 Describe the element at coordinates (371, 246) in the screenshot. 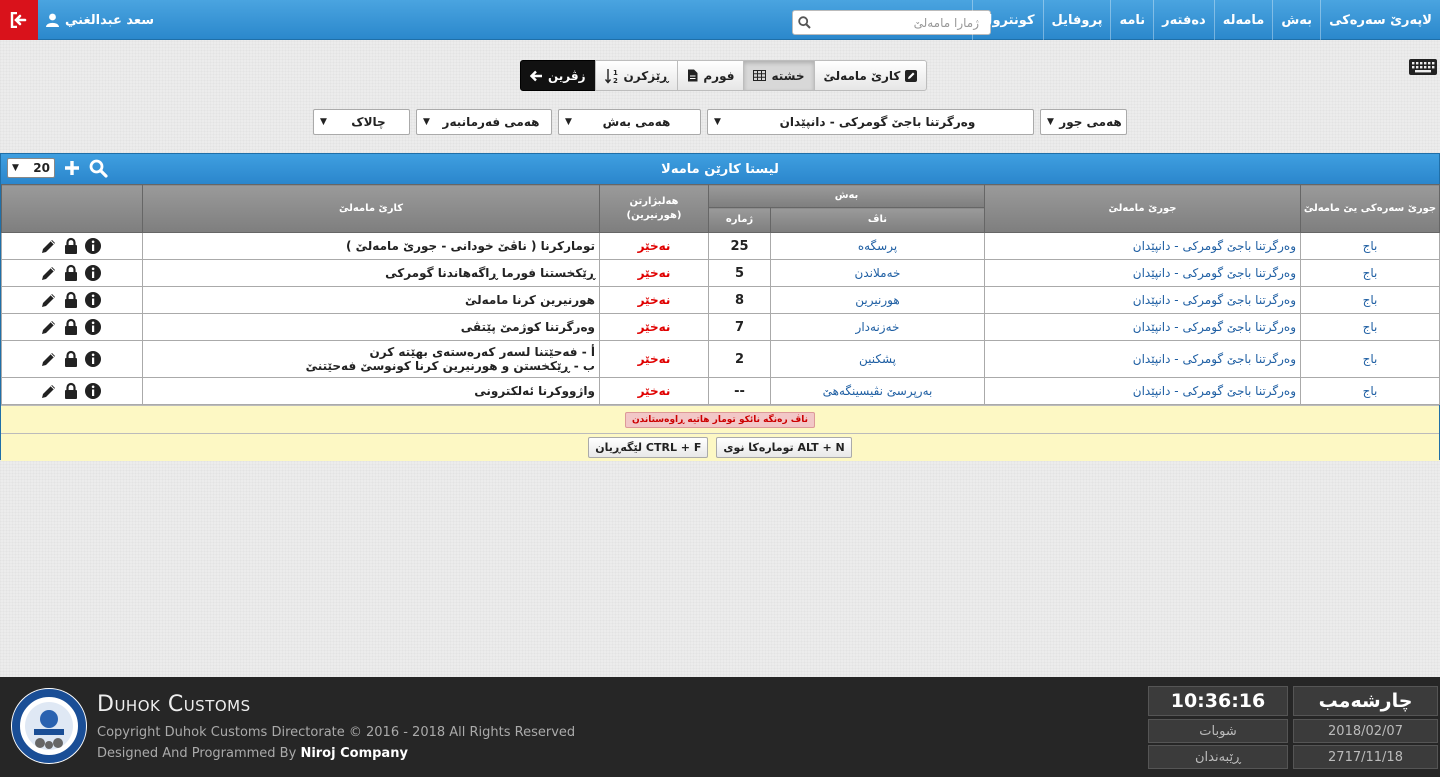

I see `work-cell: تومارکرنا ( ناڤێ خودانی - جورێ مامەلێ )` at that location.